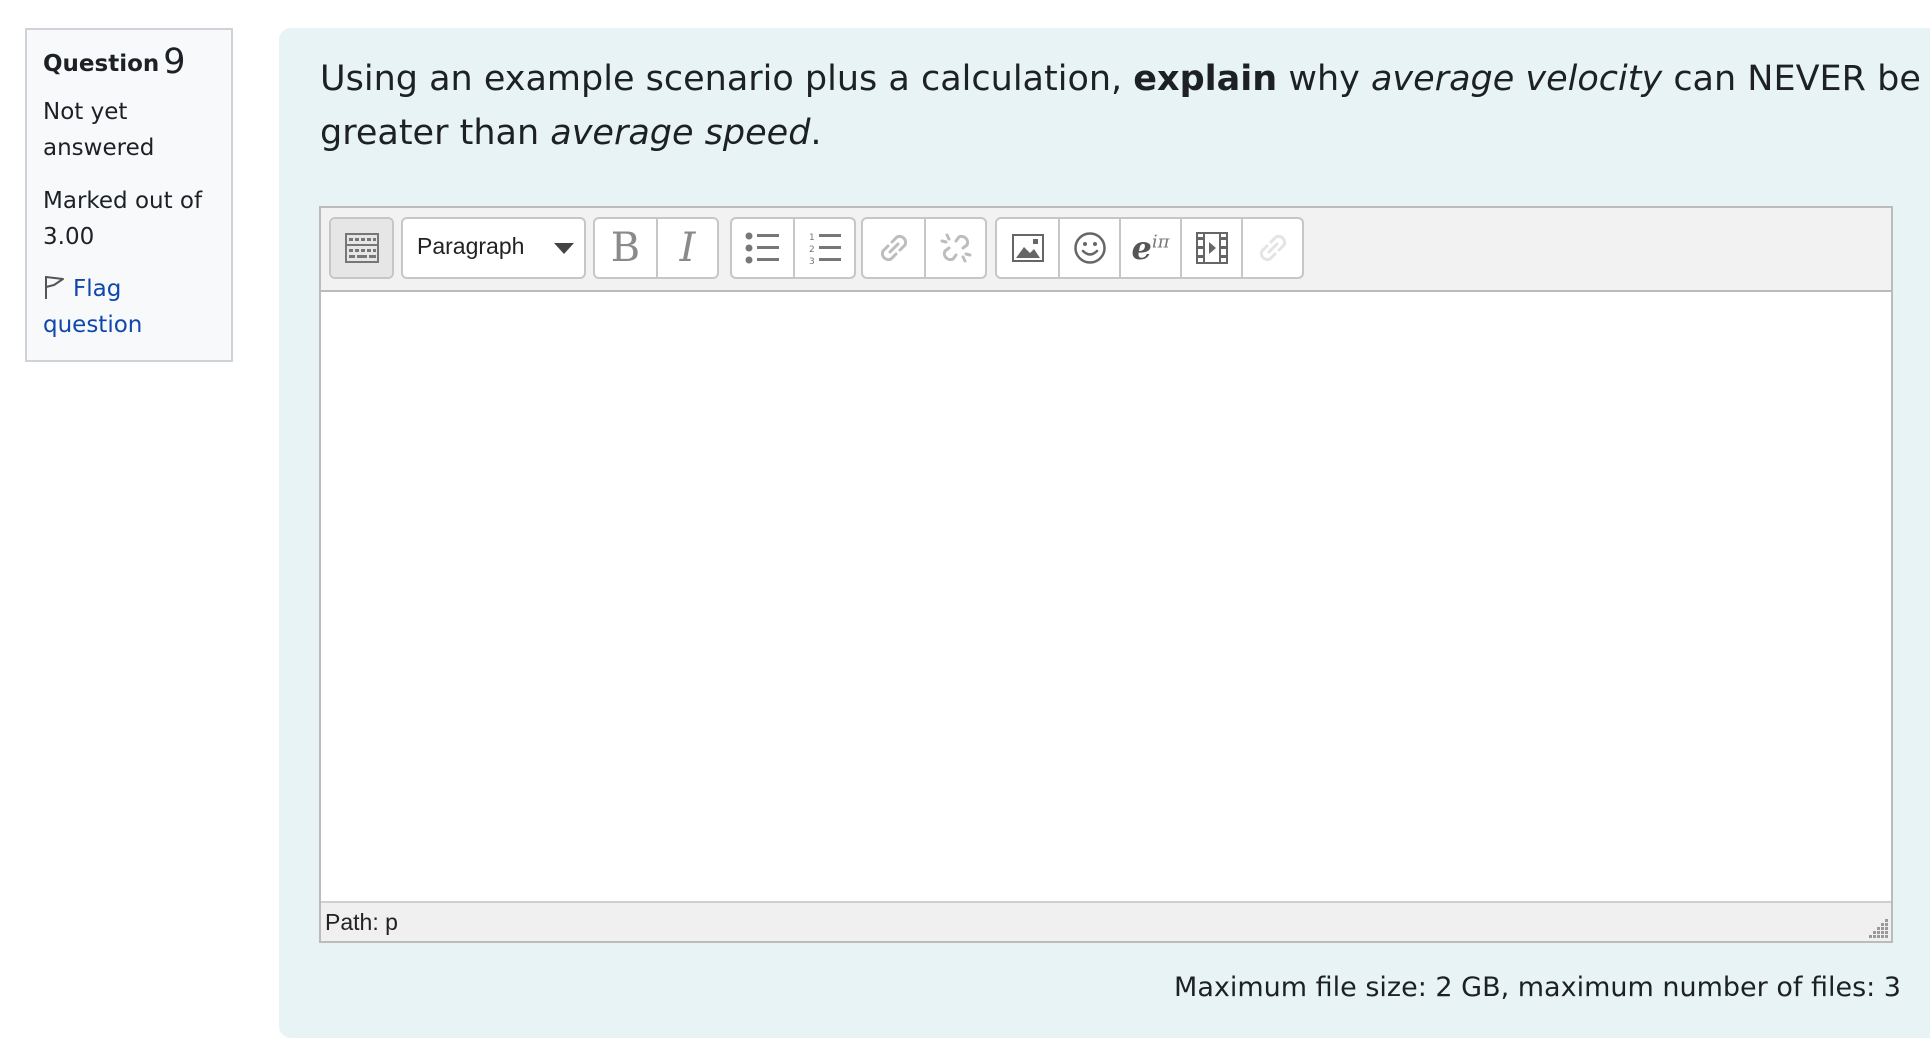 The image size is (1930, 1038). What do you see at coordinates (129, 307) in the screenshot?
I see `flag-question-link: Flag question` at bounding box center [129, 307].